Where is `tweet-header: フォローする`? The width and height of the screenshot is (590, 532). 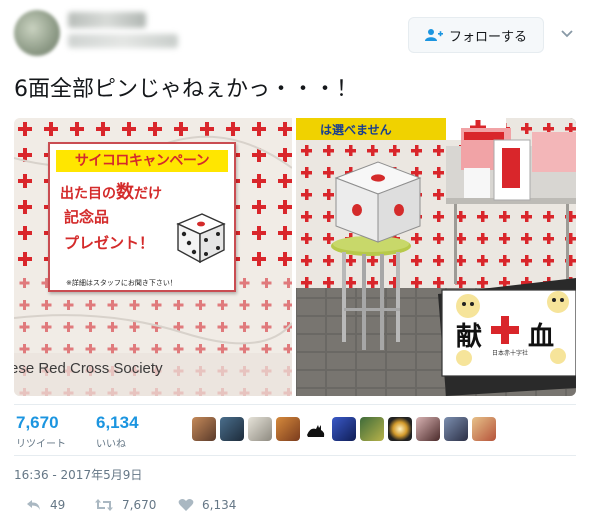
tweet-header: フォローする is located at coordinates (295, 34).